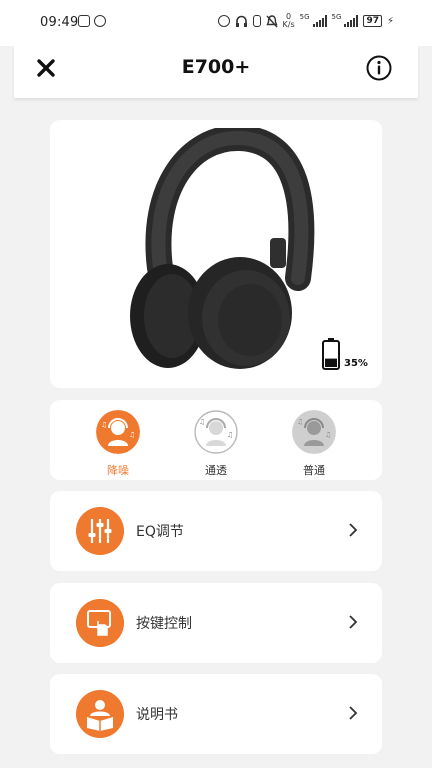 The height and width of the screenshot is (768, 432). I want to click on status-time: 09:49, so click(59, 22).